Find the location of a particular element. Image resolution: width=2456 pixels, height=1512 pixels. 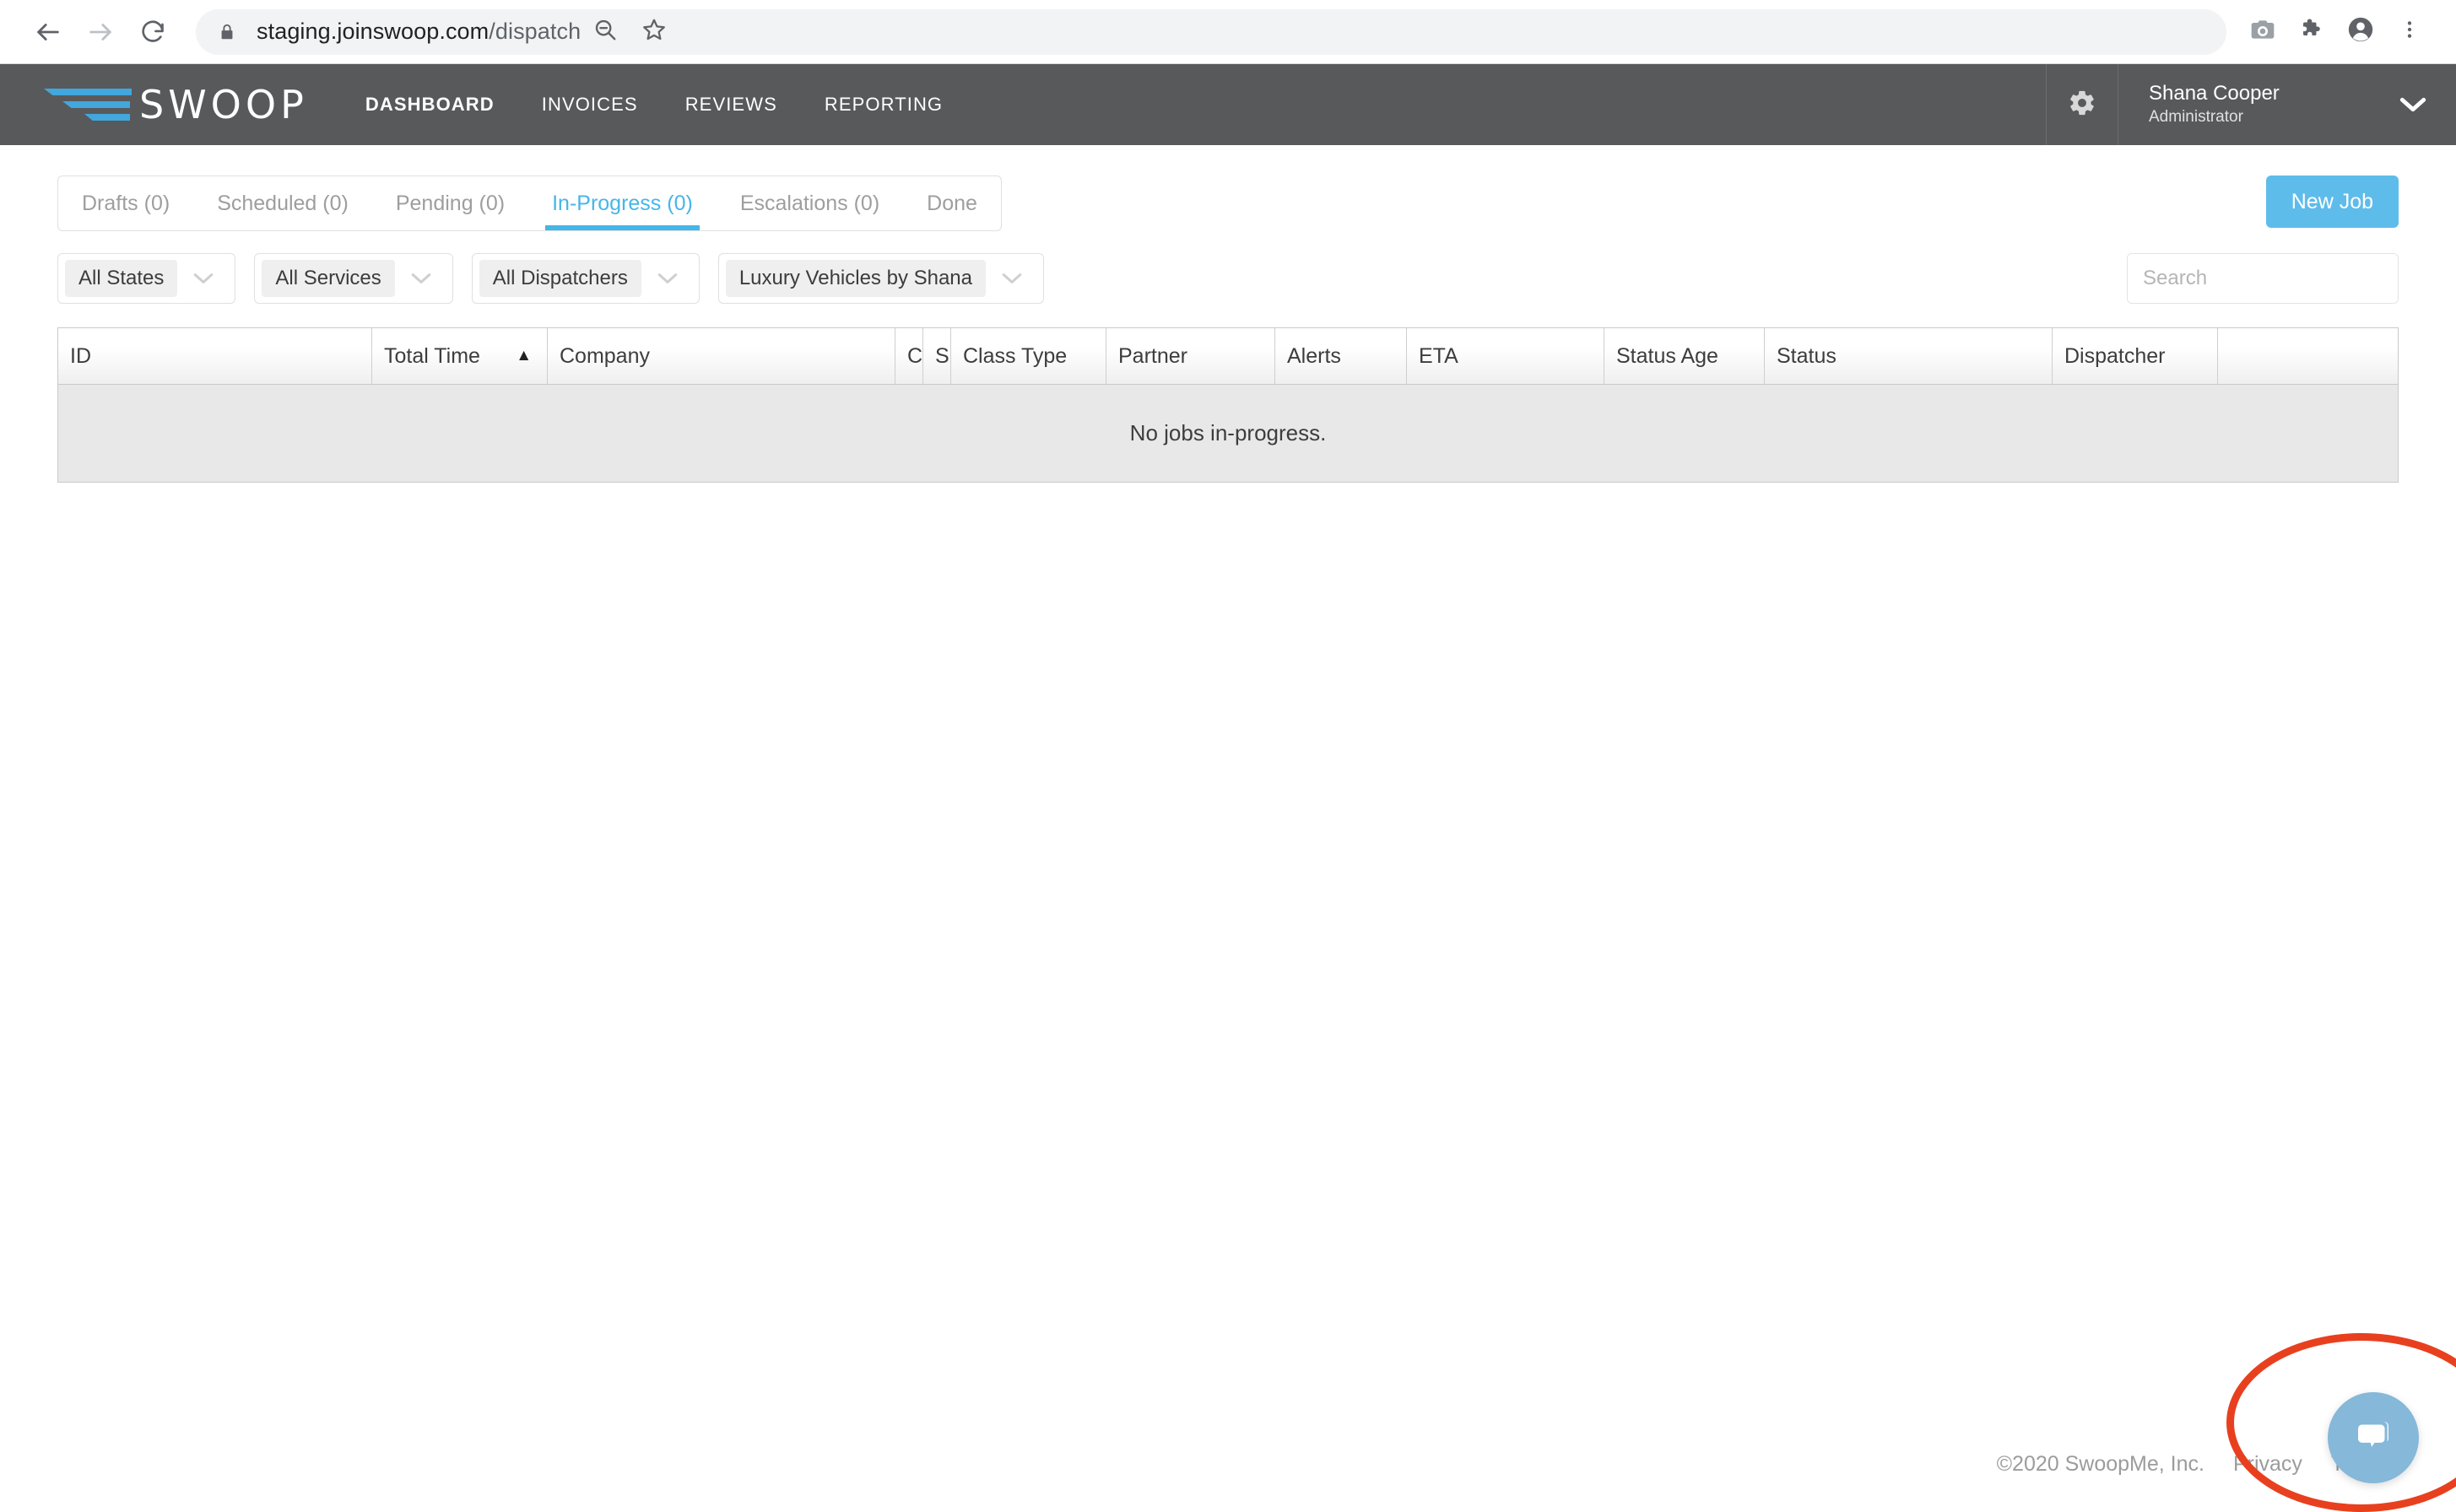

column-header-status: Status is located at coordinates (1909, 356).